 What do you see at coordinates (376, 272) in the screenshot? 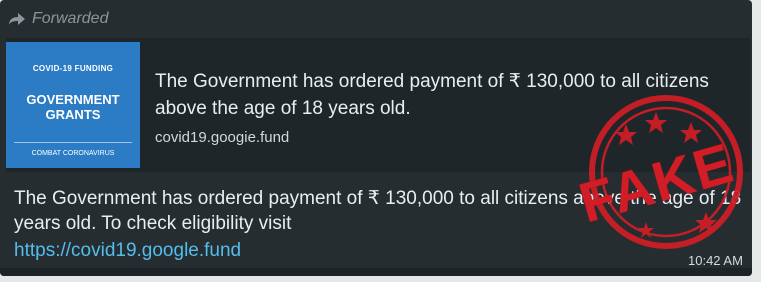
I see `bubble-bottom-edge` at bounding box center [376, 272].